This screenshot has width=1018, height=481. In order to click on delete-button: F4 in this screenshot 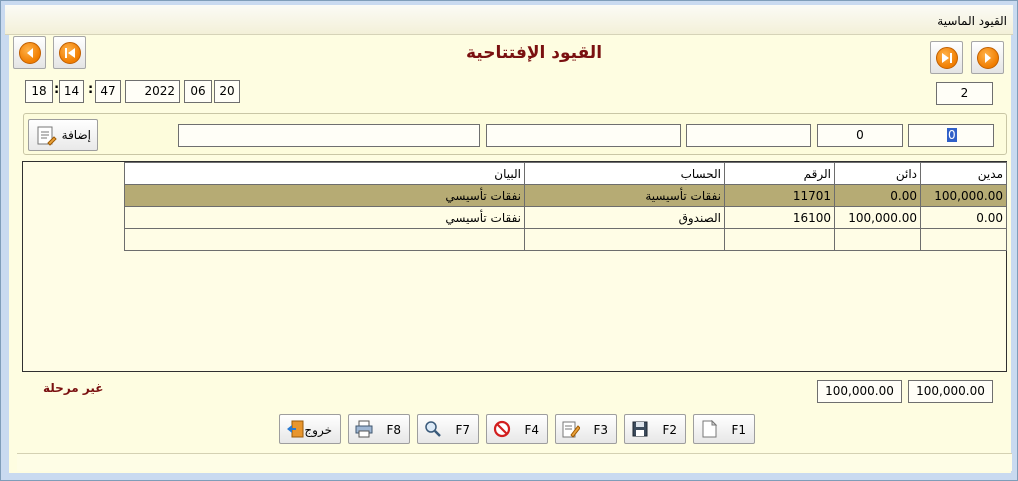, I will do `click(517, 429)`.